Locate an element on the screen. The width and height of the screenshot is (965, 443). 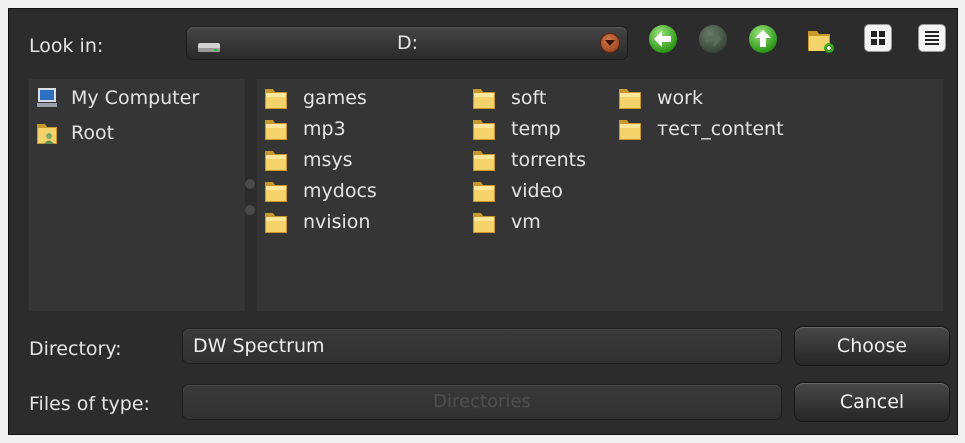
new-folder-icon is located at coordinates (821, 42).